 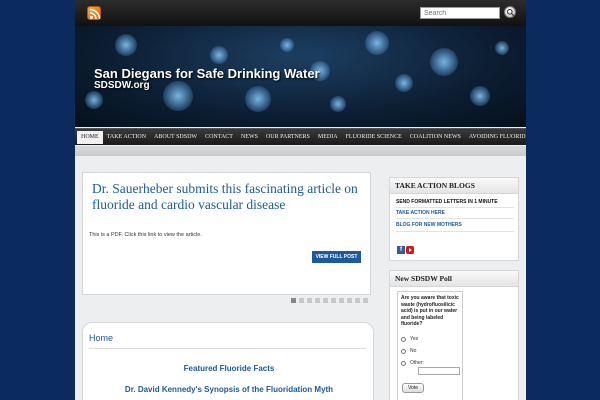 I want to click on vote-button: Vote, so click(x=413, y=388).